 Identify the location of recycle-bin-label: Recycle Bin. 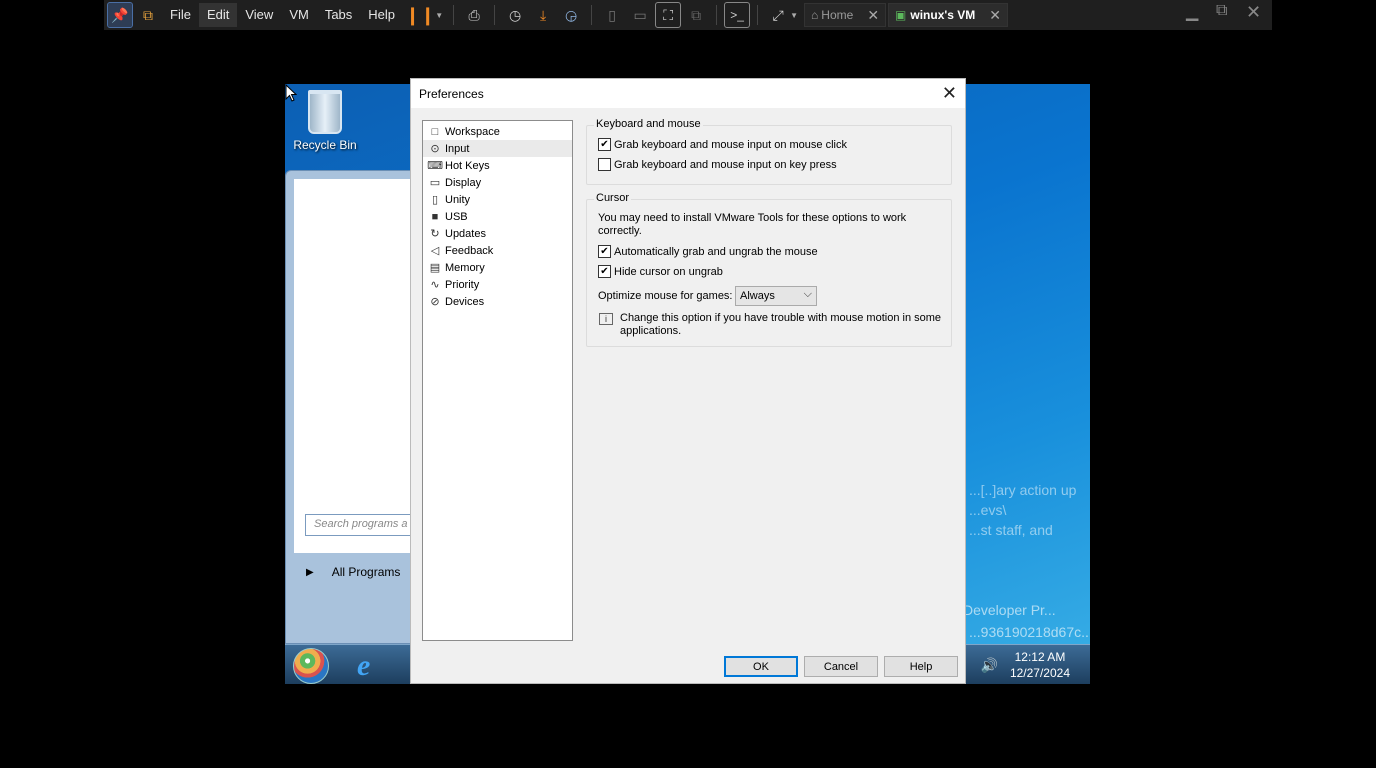
(325, 145).